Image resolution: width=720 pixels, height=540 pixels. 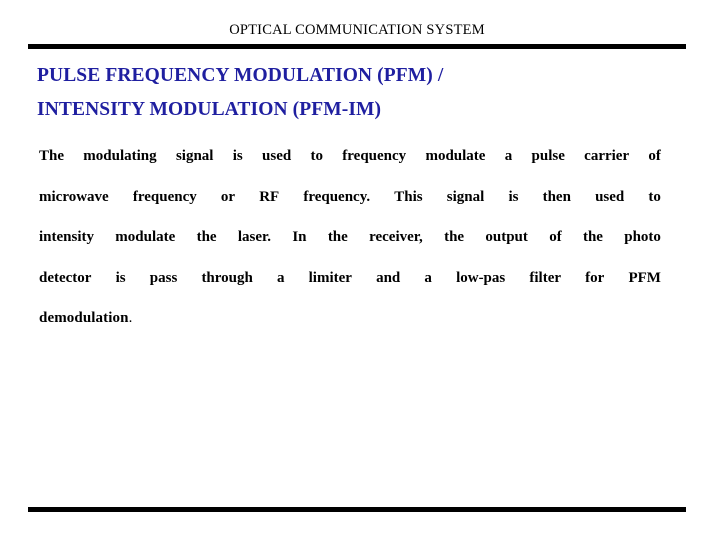 What do you see at coordinates (330, 277) in the screenshot?
I see `body-word: limiter` at bounding box center [330, 277].